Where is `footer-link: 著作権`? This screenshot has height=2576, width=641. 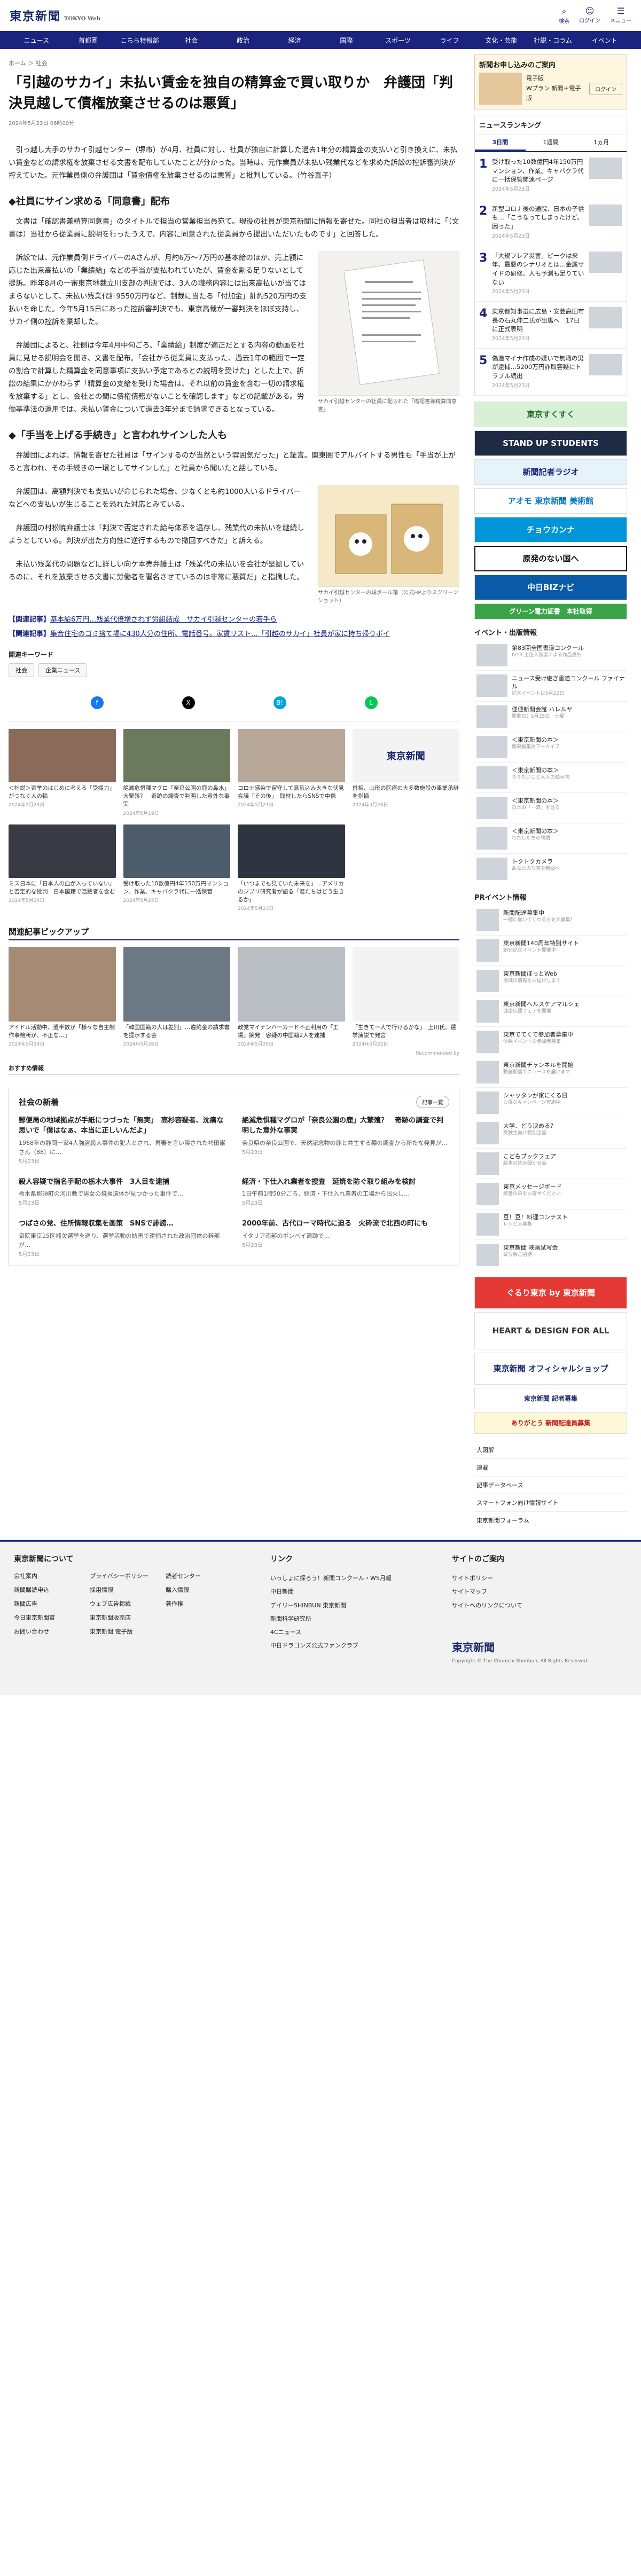
footer-link: 著作権 is located at coordinates (200, 1603).